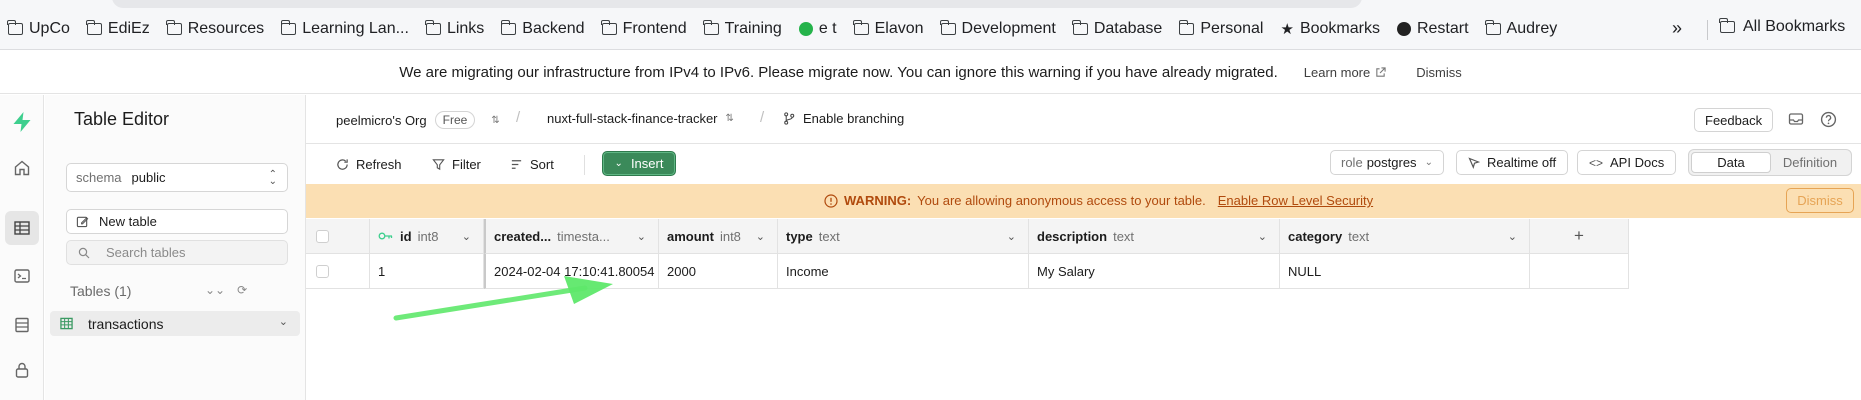 The width and height of the screenshot is (1861, 400). What do you see at coordinates (177, 177) in the screenshot?
I see `schema-select: schema public ⌃ ⌄` at bounding box center [177, 177].